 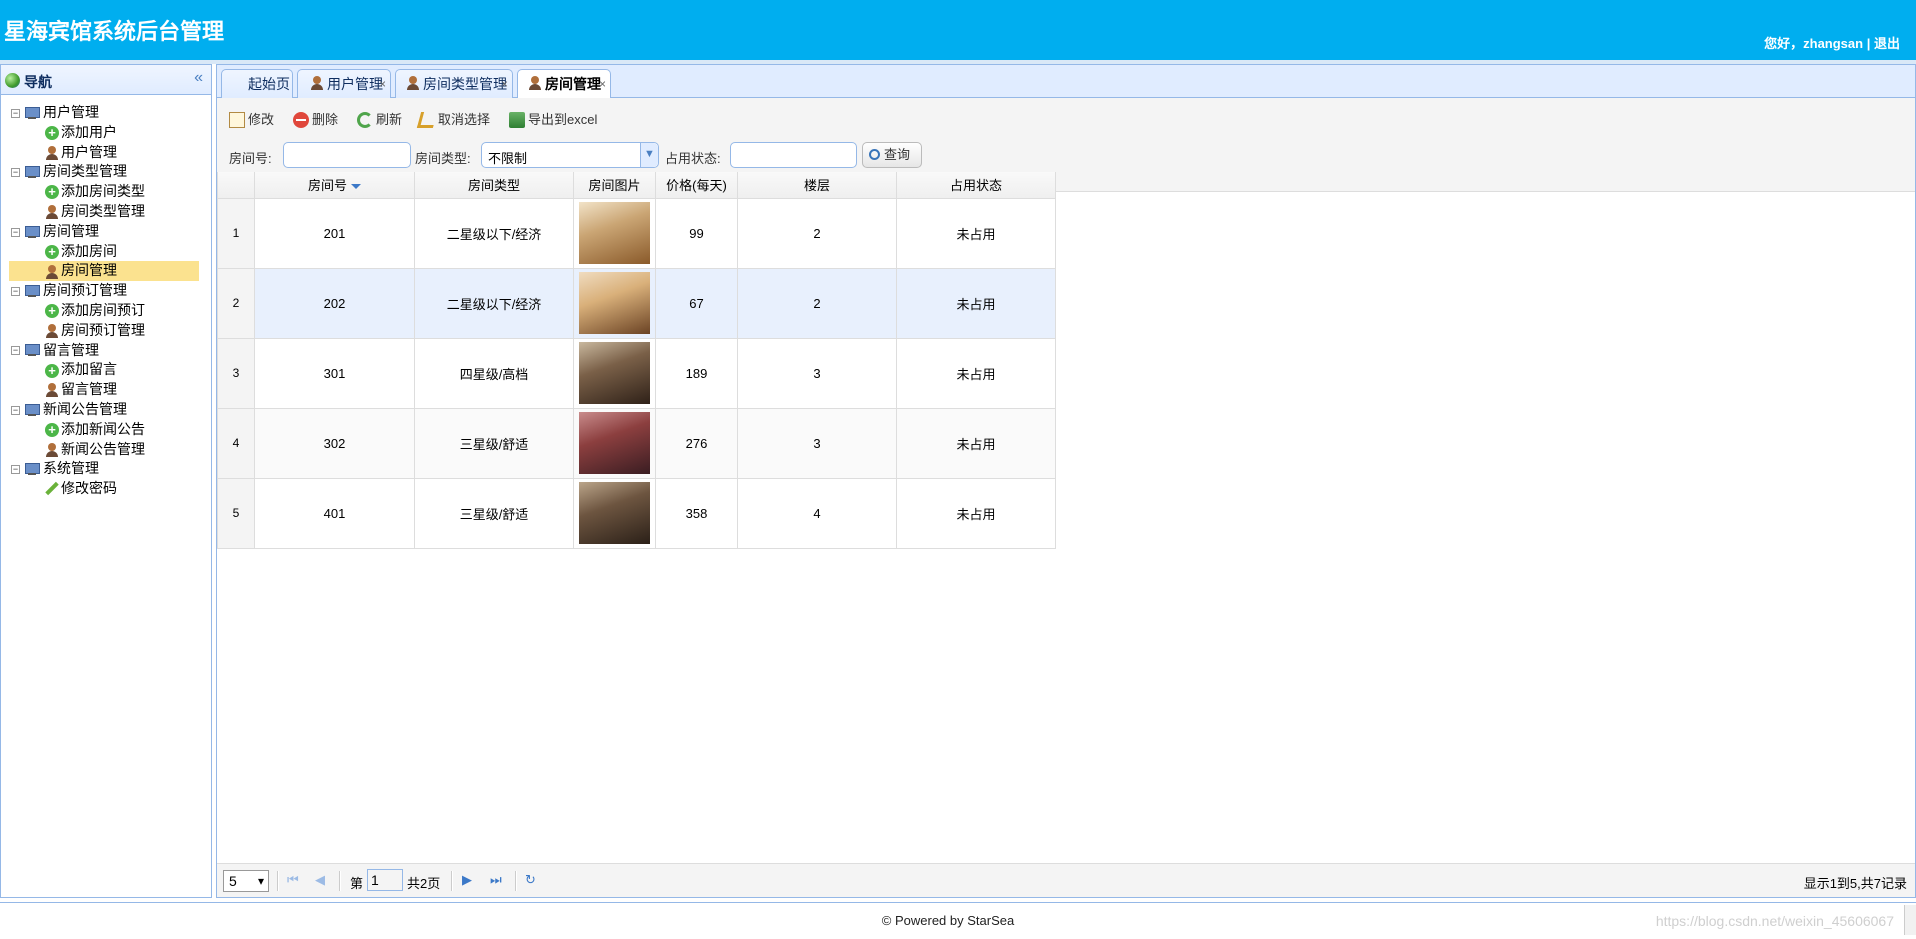 What do you see at coordinates (344, 83) in the screenshot?
I see `tab-user-mgmt: 用户管理 ×` at bounding box center [344, 83].